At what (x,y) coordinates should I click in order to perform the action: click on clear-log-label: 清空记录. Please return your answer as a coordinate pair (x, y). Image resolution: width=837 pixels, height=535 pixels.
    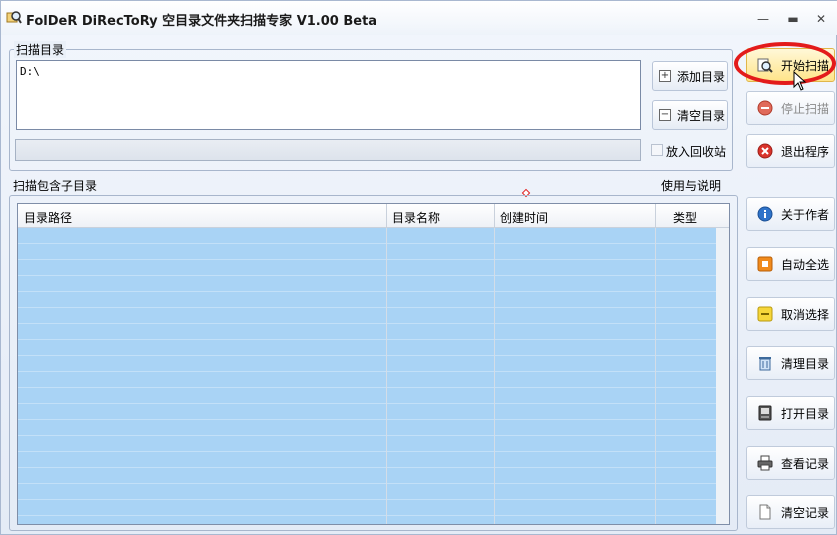
    Looking at the image, I should click on (805, 512).